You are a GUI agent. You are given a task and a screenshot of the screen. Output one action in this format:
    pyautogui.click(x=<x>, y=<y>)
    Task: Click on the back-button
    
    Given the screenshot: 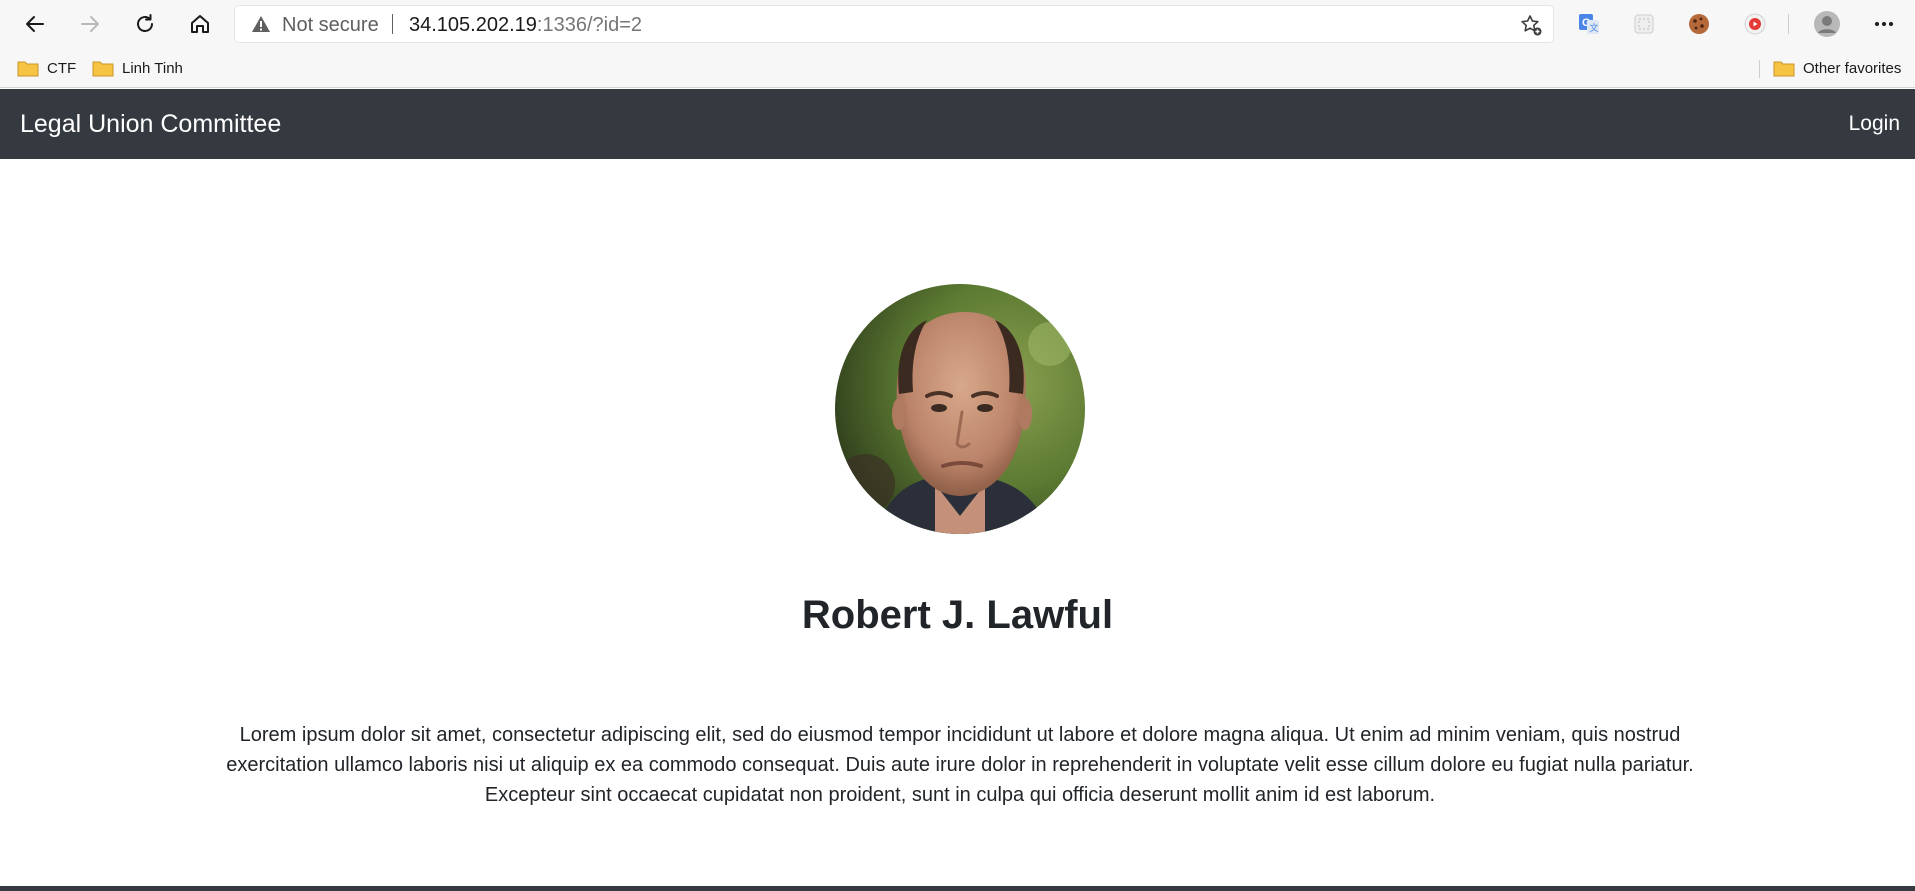 What is the action you would take?
    pyautogui.click(x=35, y=24)
    